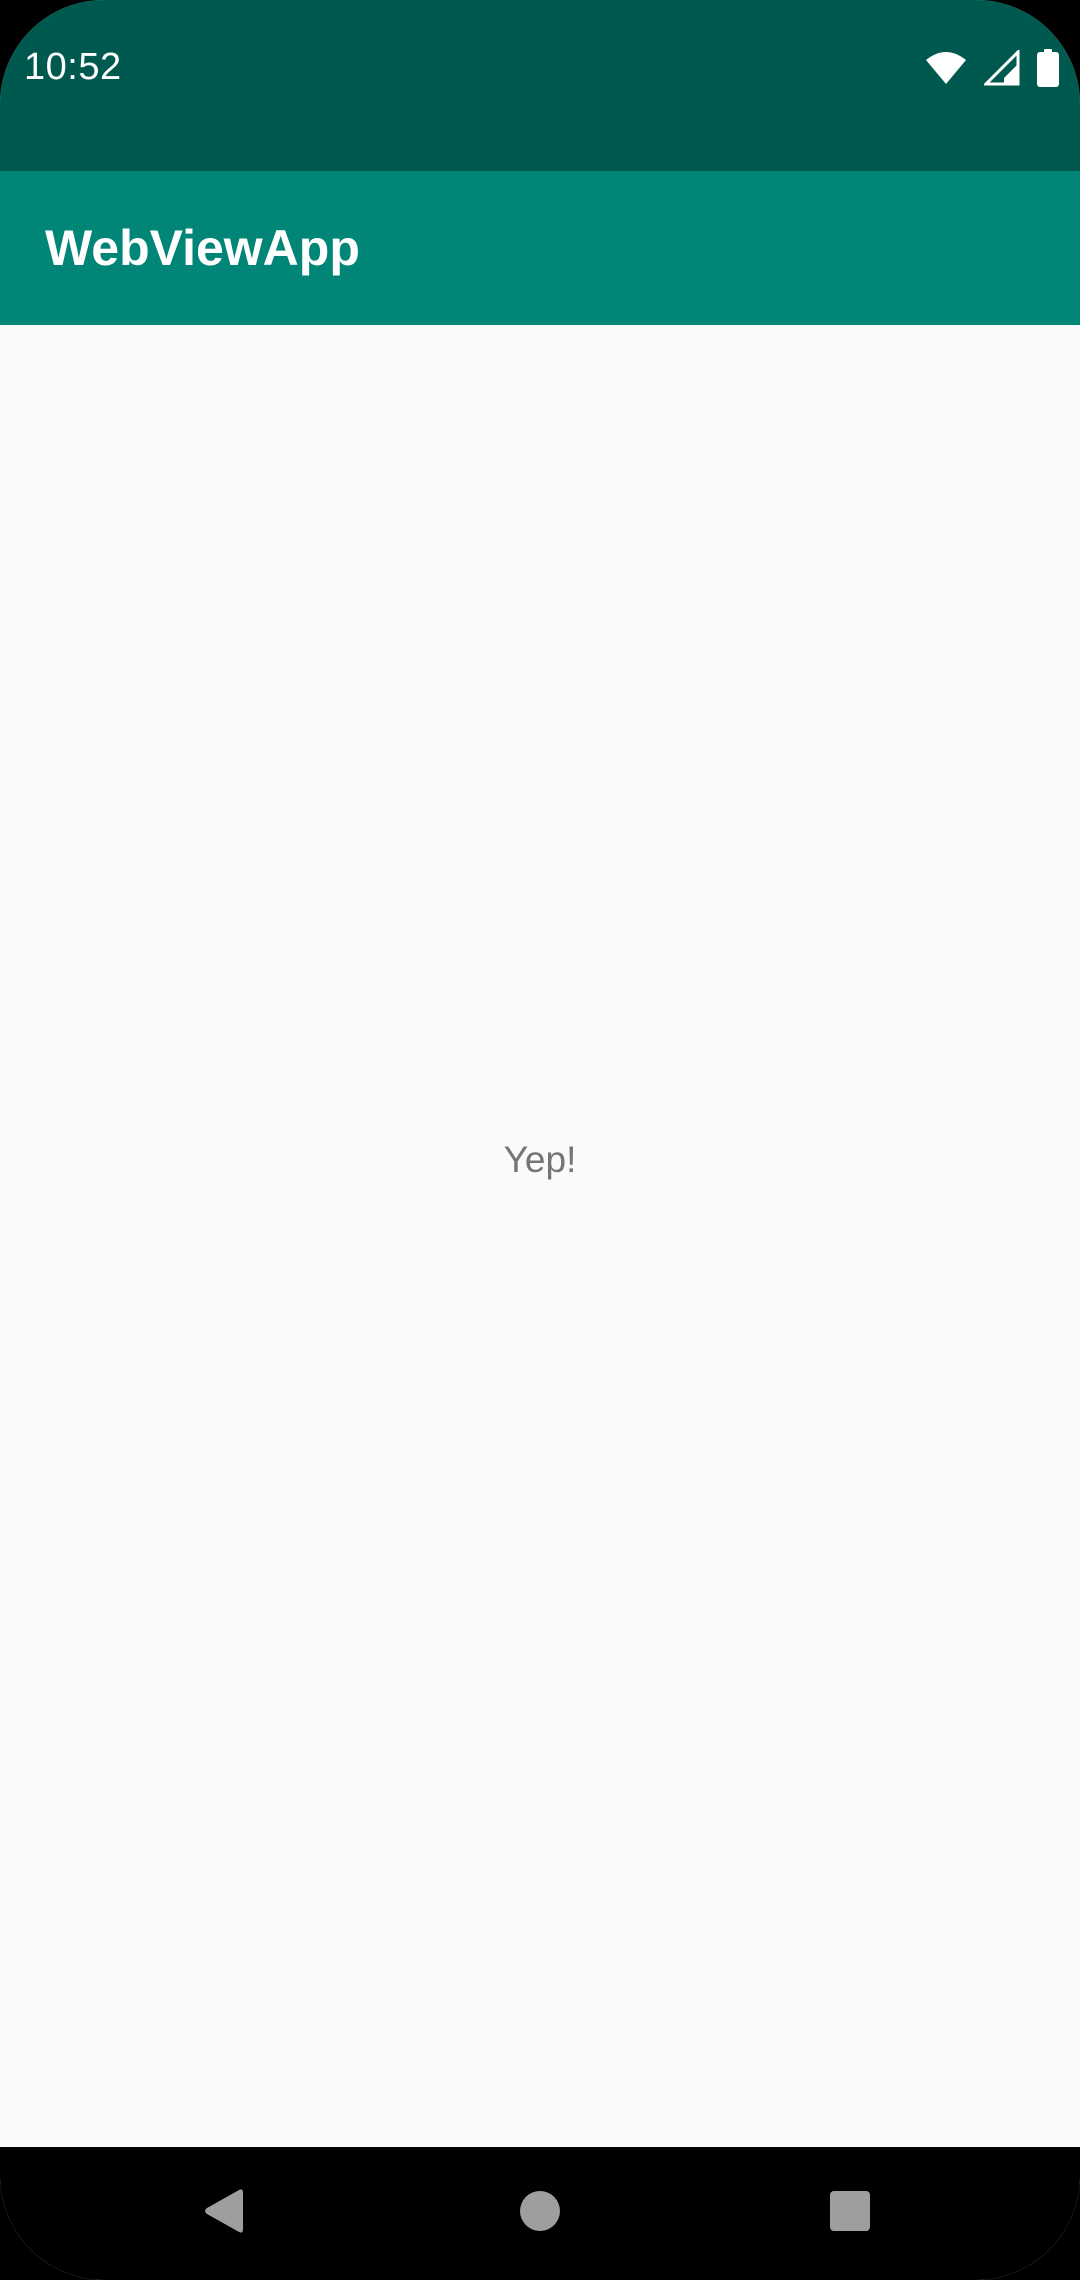 This screenshot has height=2280, width=1080. I want to click on signal-icon, so click(1001, 67).